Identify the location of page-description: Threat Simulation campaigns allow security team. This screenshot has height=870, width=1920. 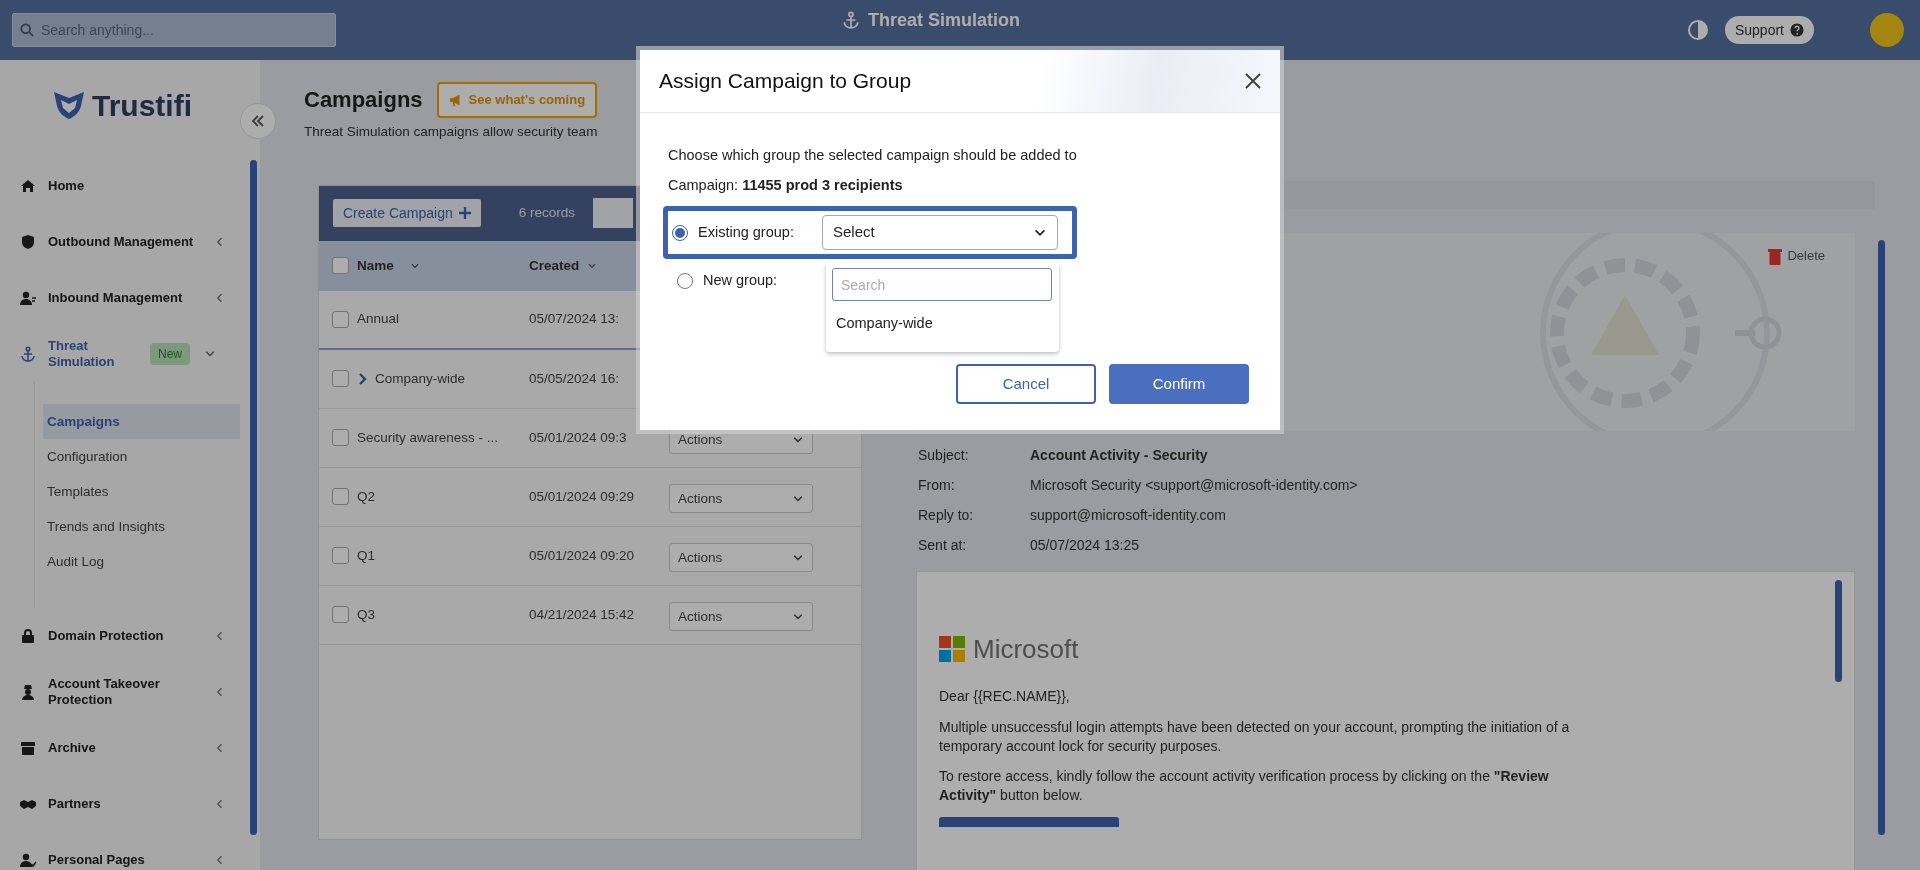
(451, 131).